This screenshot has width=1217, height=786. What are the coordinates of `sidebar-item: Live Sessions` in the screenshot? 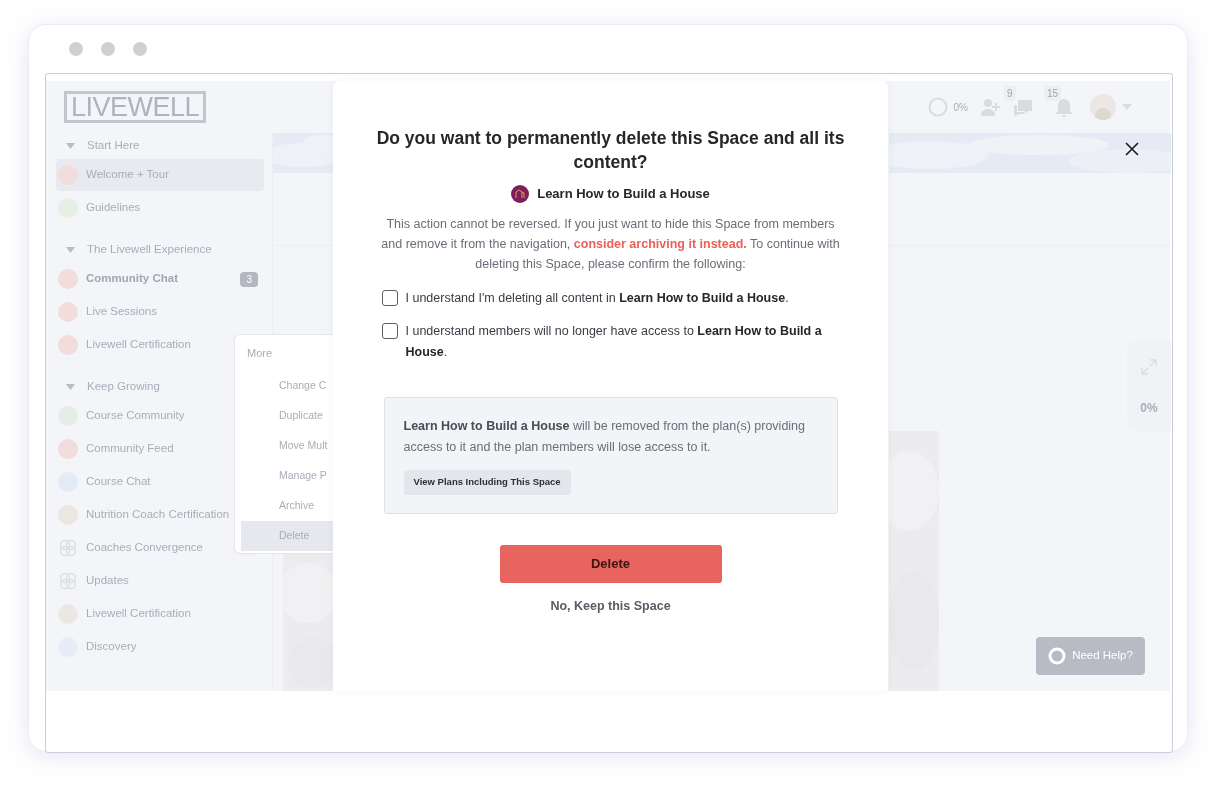 It's located at (149, 312).